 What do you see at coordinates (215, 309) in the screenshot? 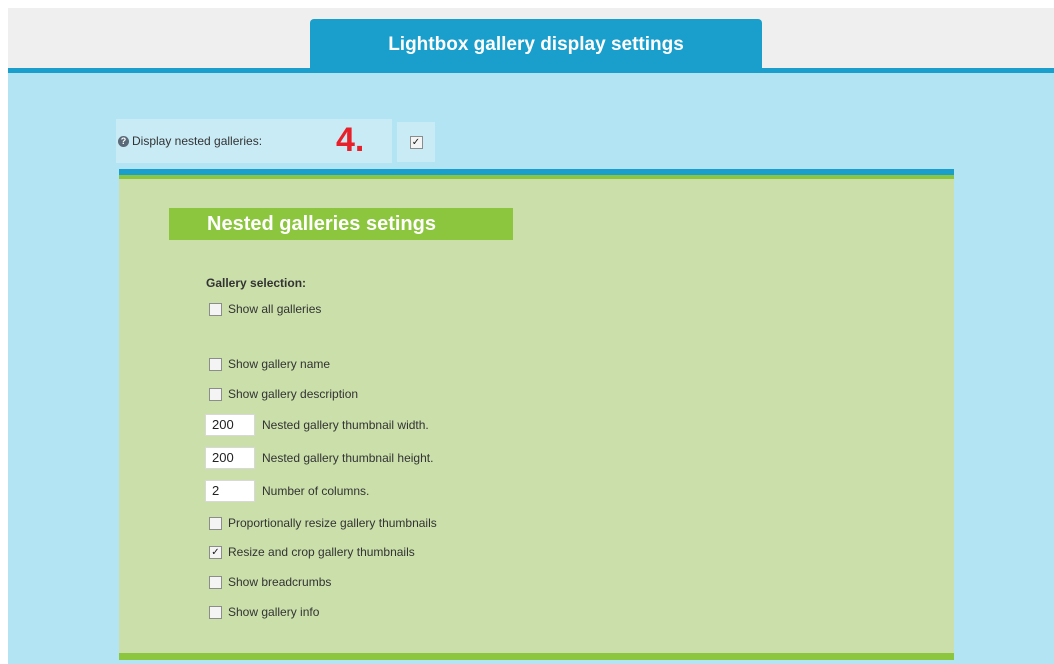
I see `show-all-galleries-checkbox` at bounding box center [215, 309].